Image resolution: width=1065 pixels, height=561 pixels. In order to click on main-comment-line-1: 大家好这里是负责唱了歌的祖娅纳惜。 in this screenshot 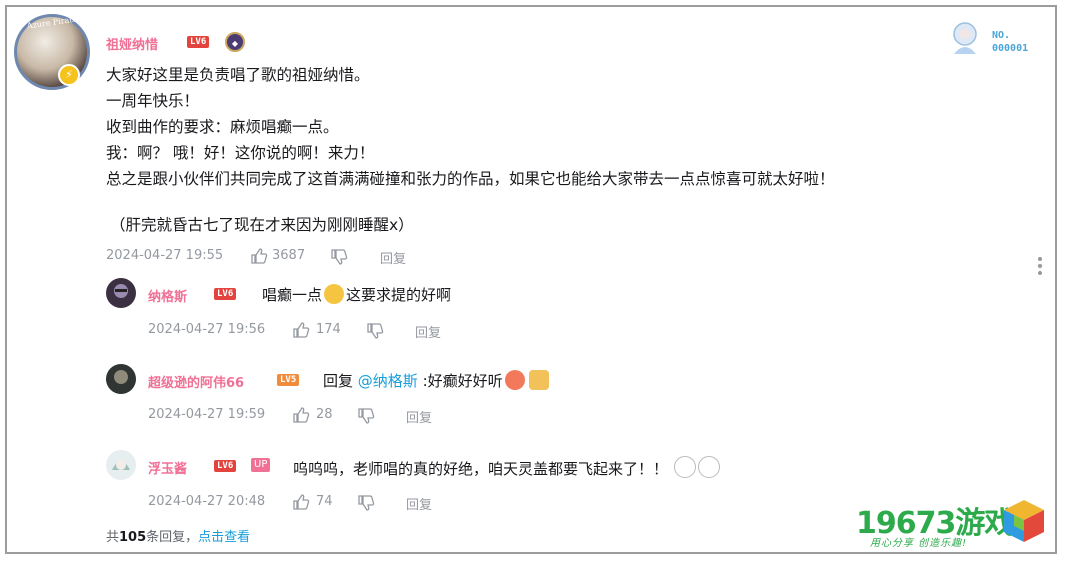, I will do `click(238, 75)`.